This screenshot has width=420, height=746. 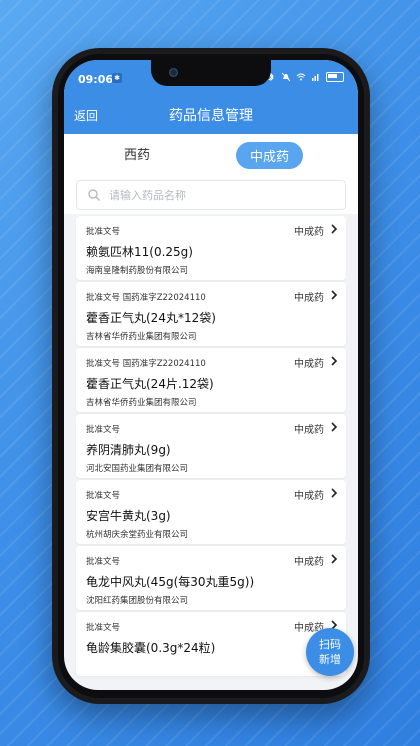 I want to click on signal-icon, so click(x=315, y=77).